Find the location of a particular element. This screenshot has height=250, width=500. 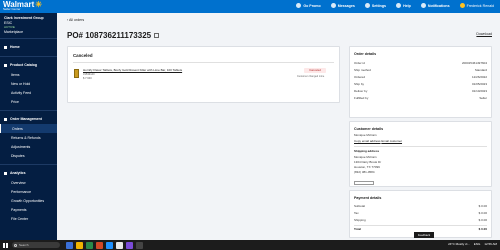

clock: 12:56 AM is located at coordinates (490, 244).